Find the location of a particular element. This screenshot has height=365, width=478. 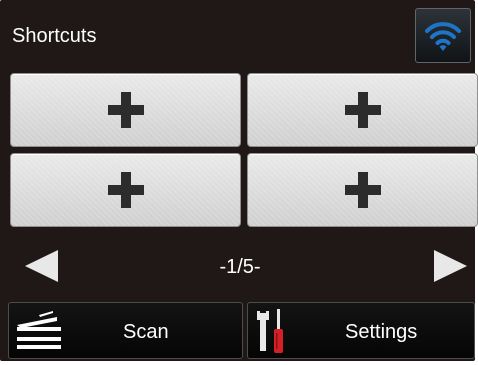

next-page-button is located at coordinates (450, 266).